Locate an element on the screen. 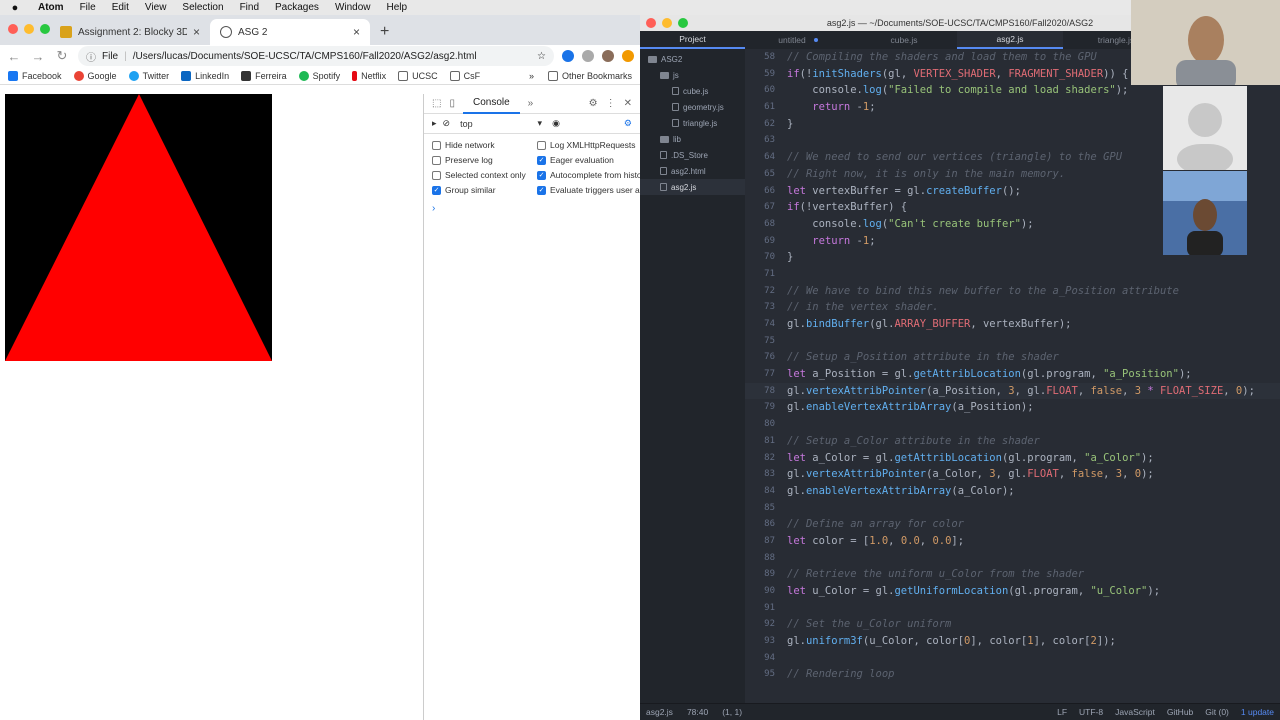 This screenshot has width=1280, height=720. new-tab-button: + is located at coordinates (384, 34).